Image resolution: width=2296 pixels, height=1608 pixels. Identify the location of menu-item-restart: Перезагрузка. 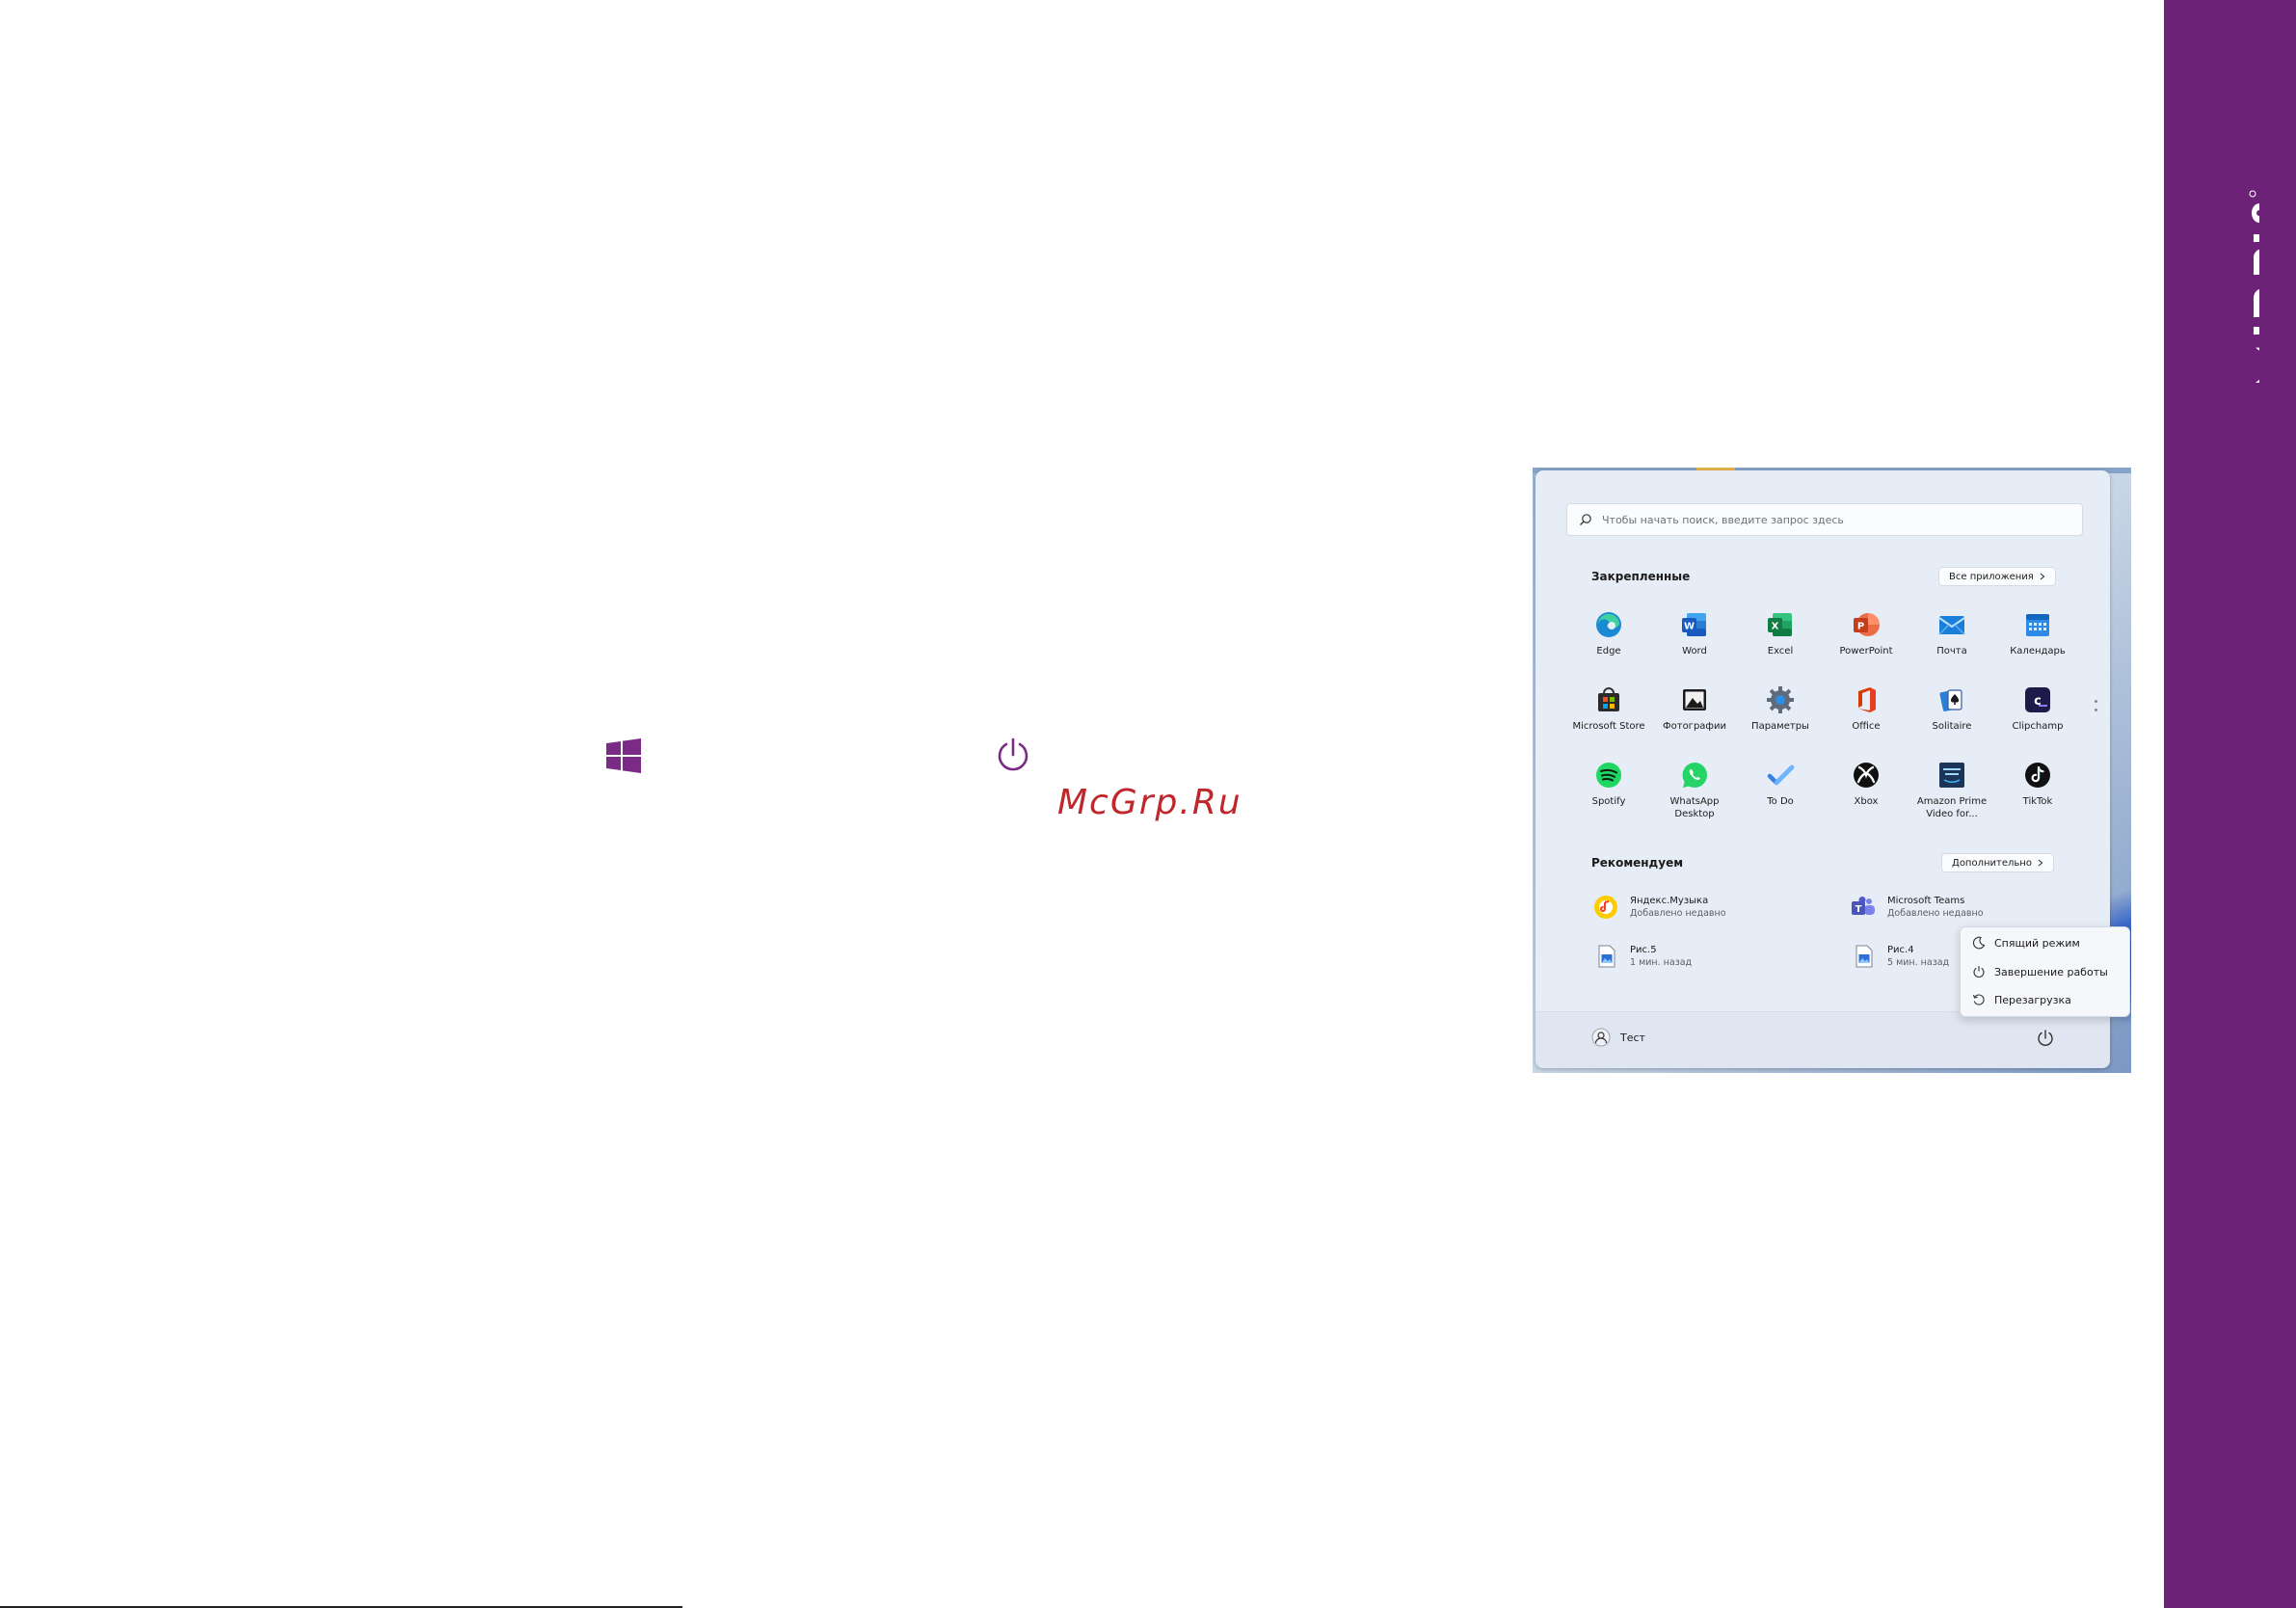
(2021, 999).